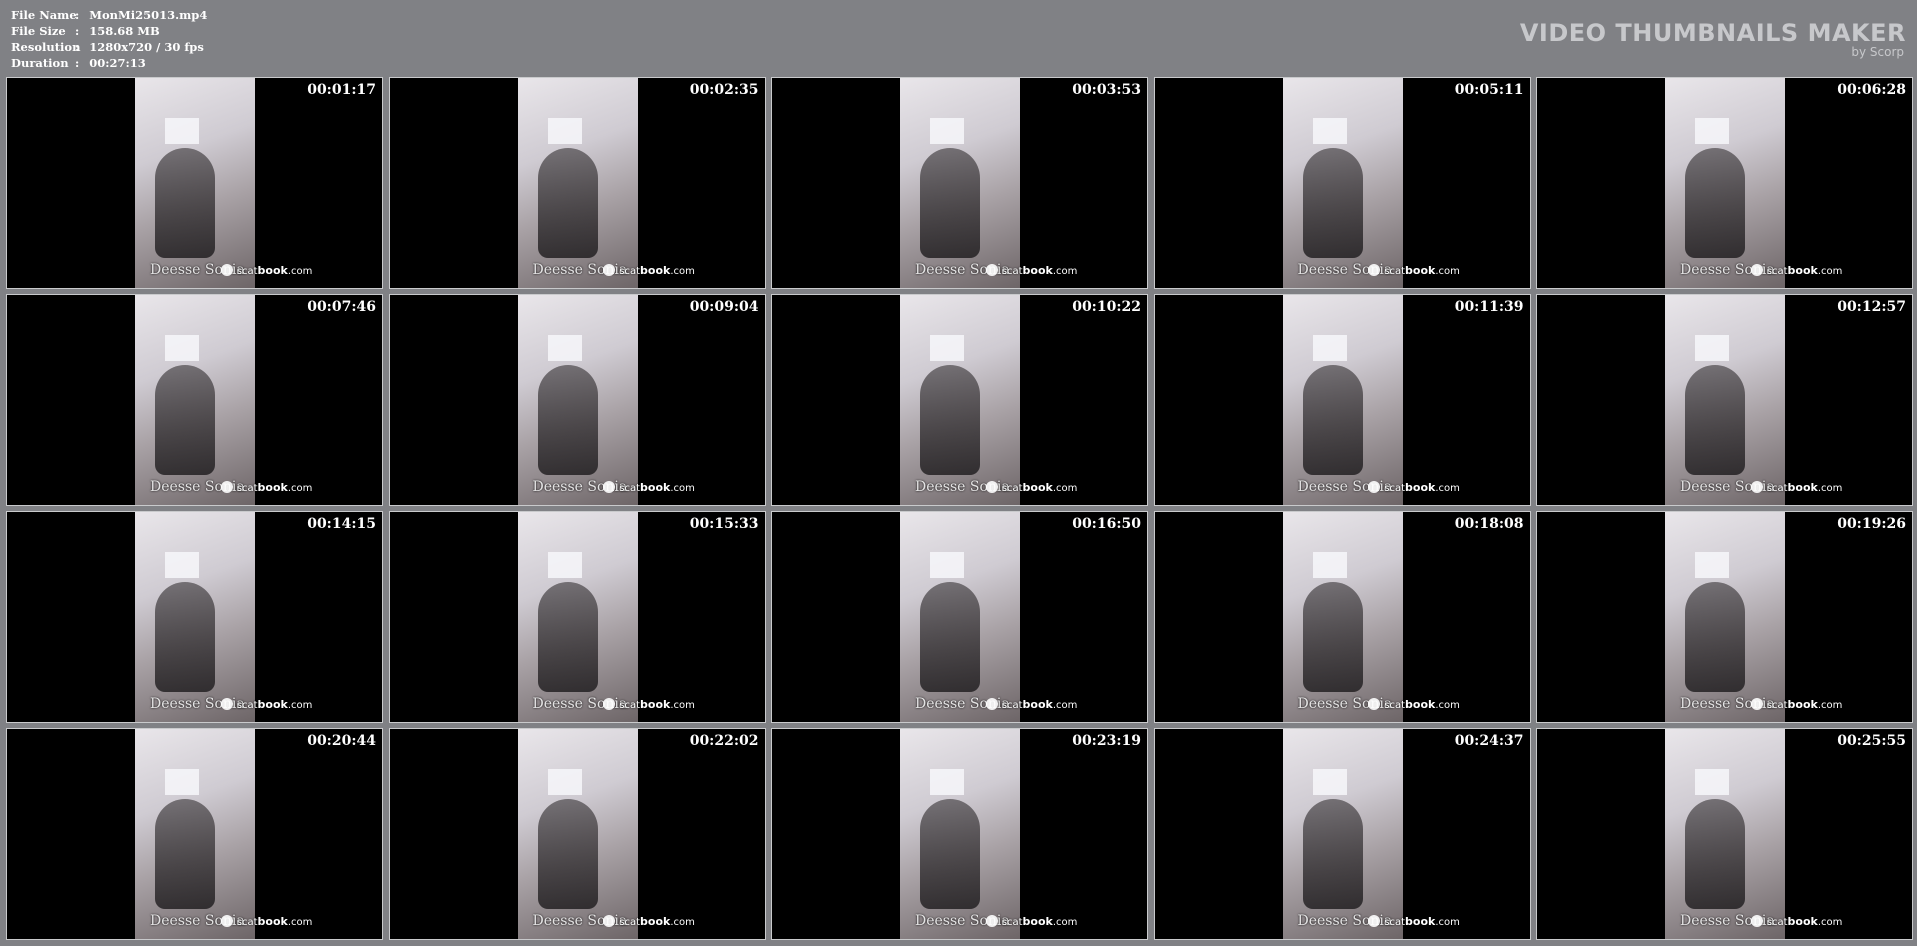  I want to click on thumbnail-tile: 00:02:35 Deesse Sonia scatbook.com, so click(577, 183).